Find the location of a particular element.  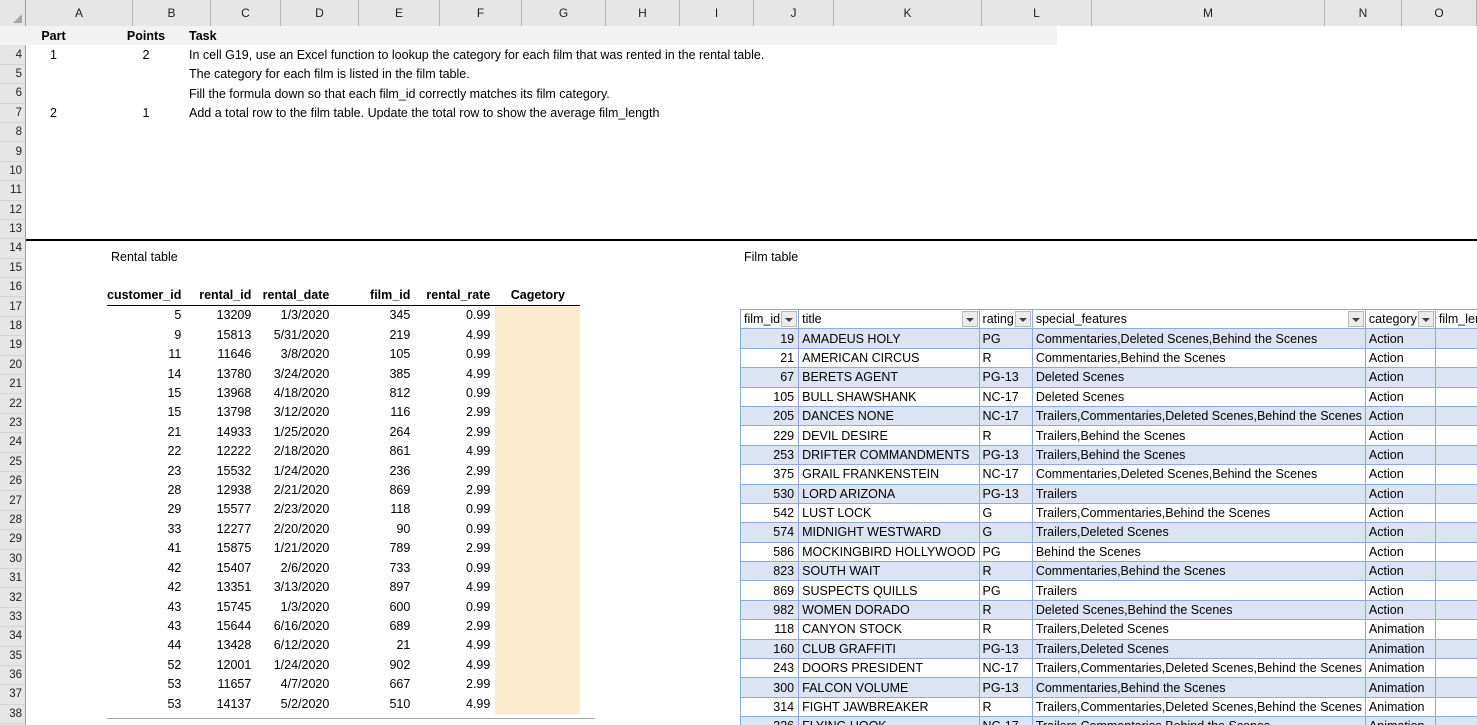

rental-table-row: 9 15813 5/31/2020 219 4.99 is located at coordinates (344, 335).